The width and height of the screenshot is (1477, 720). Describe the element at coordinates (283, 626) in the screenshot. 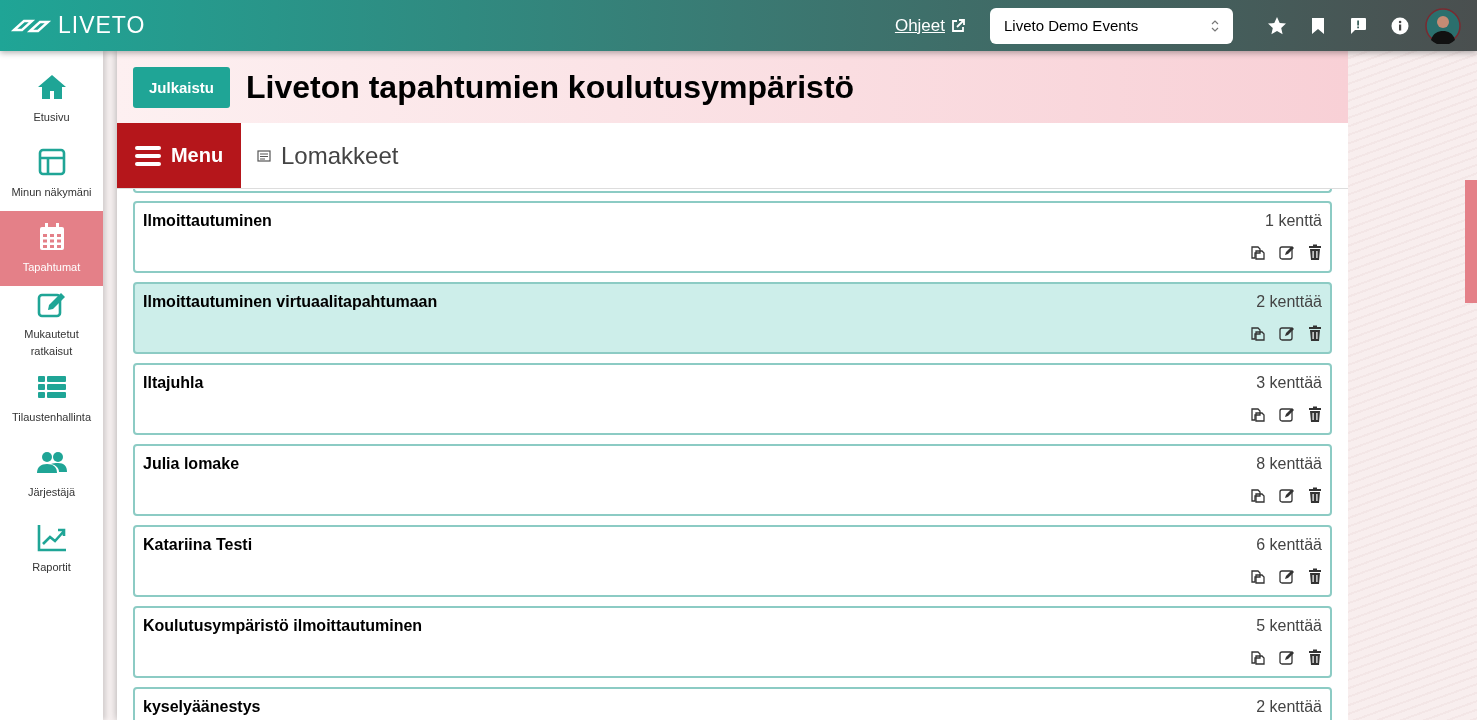

I see `form-name: Koulutusympäristö ilmoittautuminen` at that location.